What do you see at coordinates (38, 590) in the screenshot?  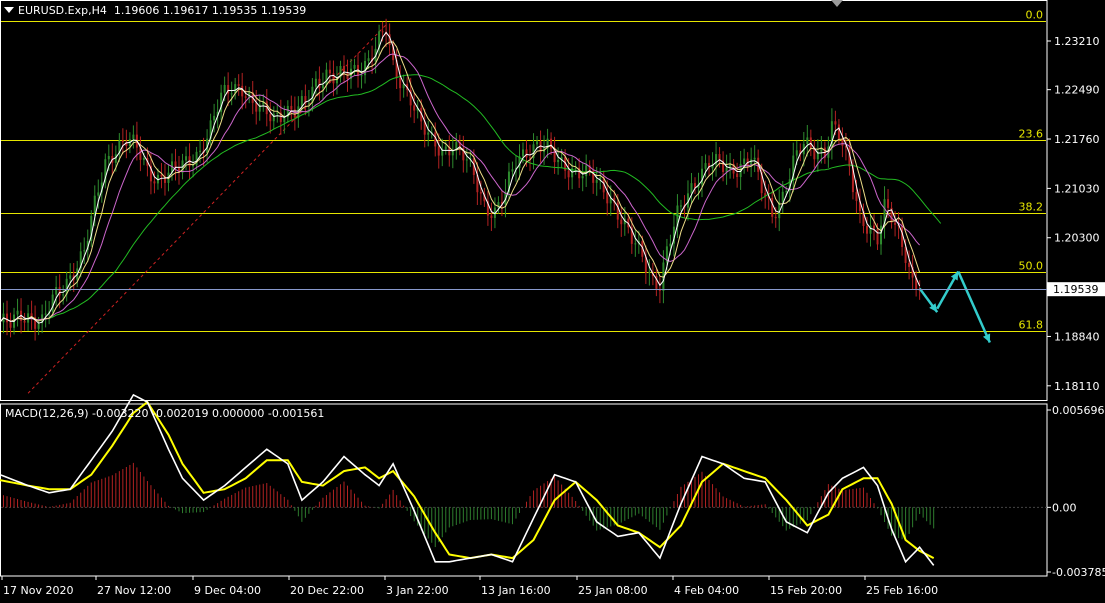 I see `time-tick-label: 17 Nov 2020` at bounding box center [38, 590].